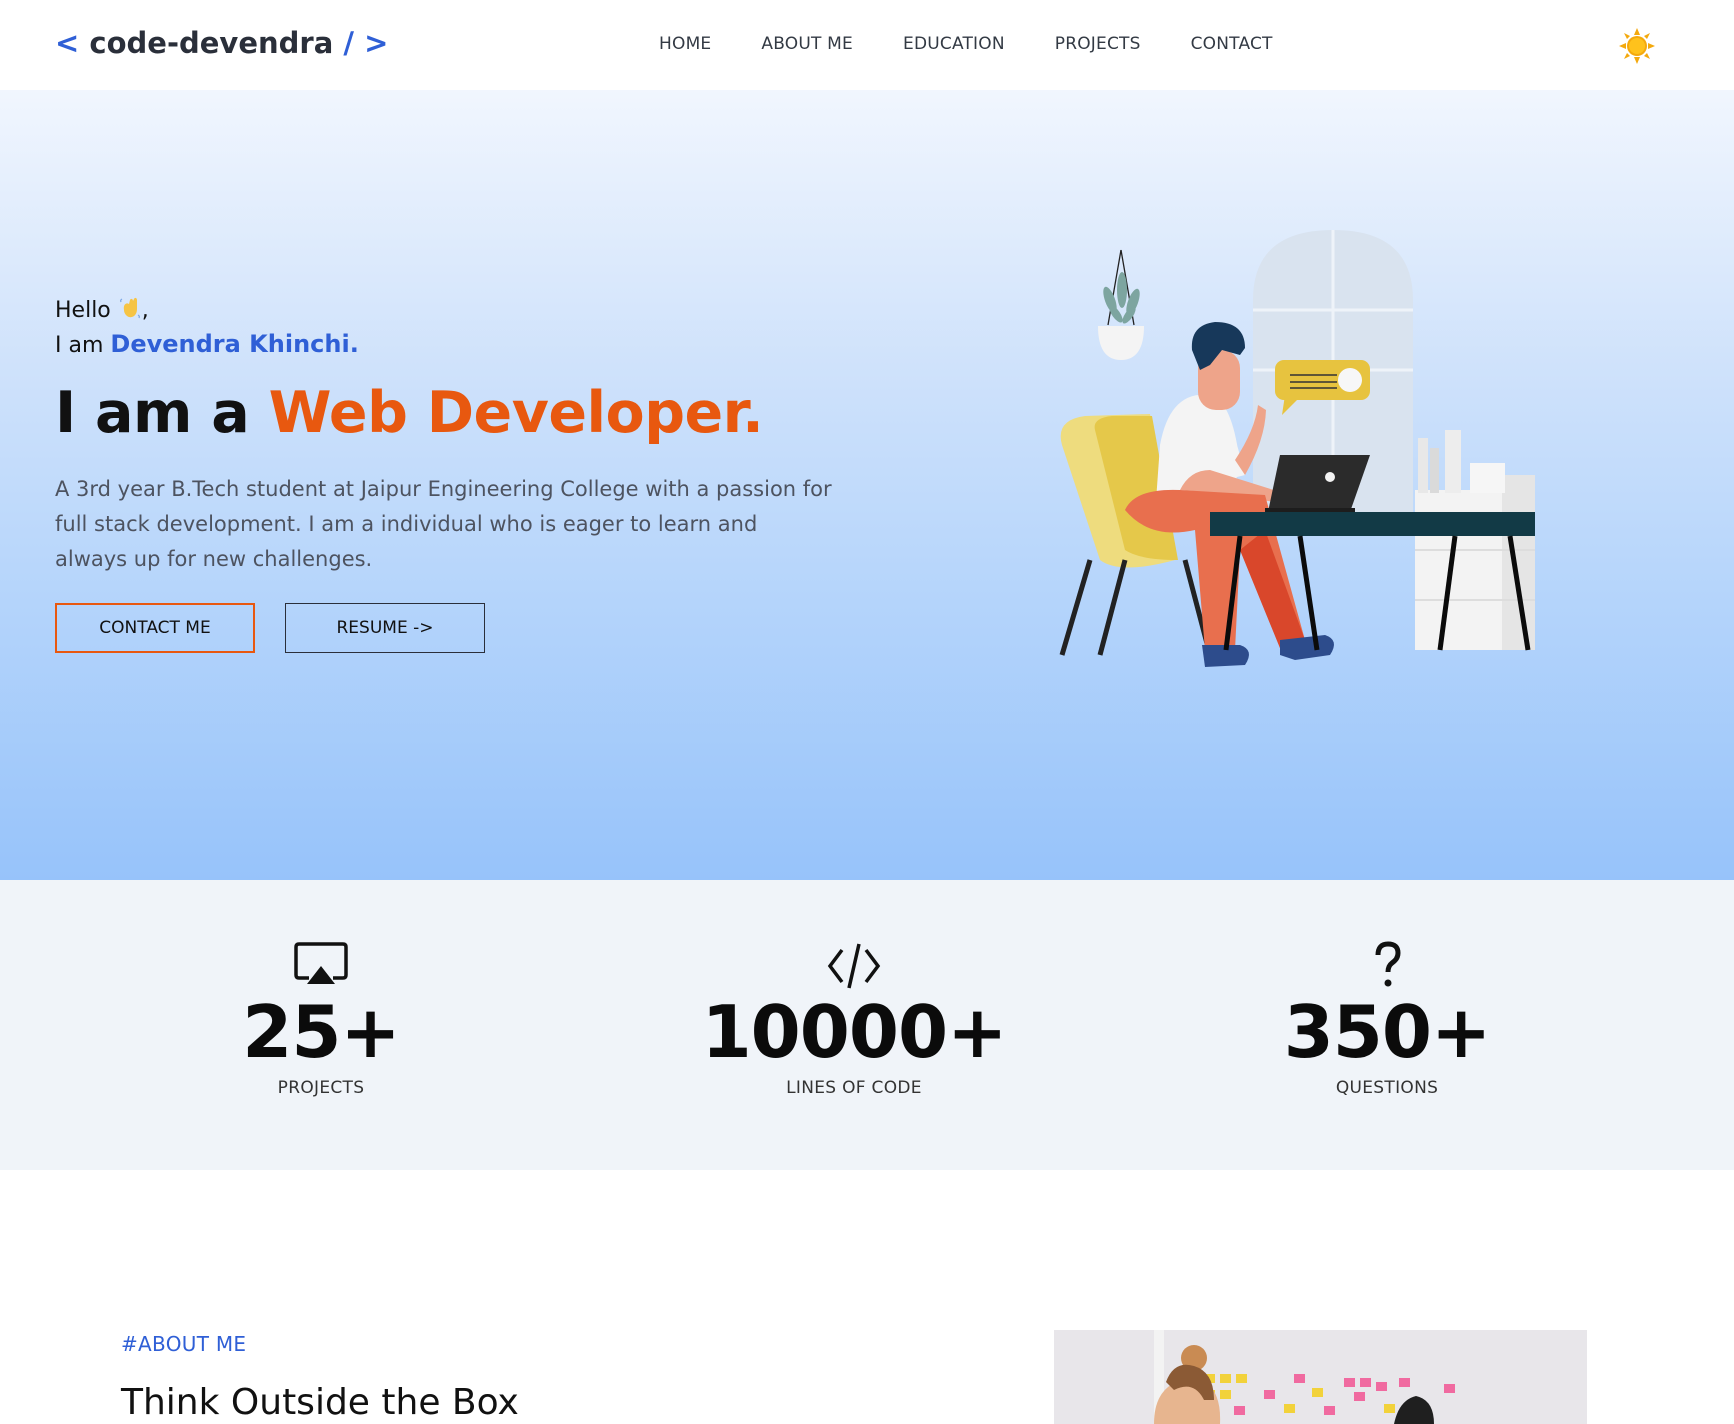  Describe the element at coordinates (516, 413) in the screenshot. I see `headline-role: Web Developer.` at that location.